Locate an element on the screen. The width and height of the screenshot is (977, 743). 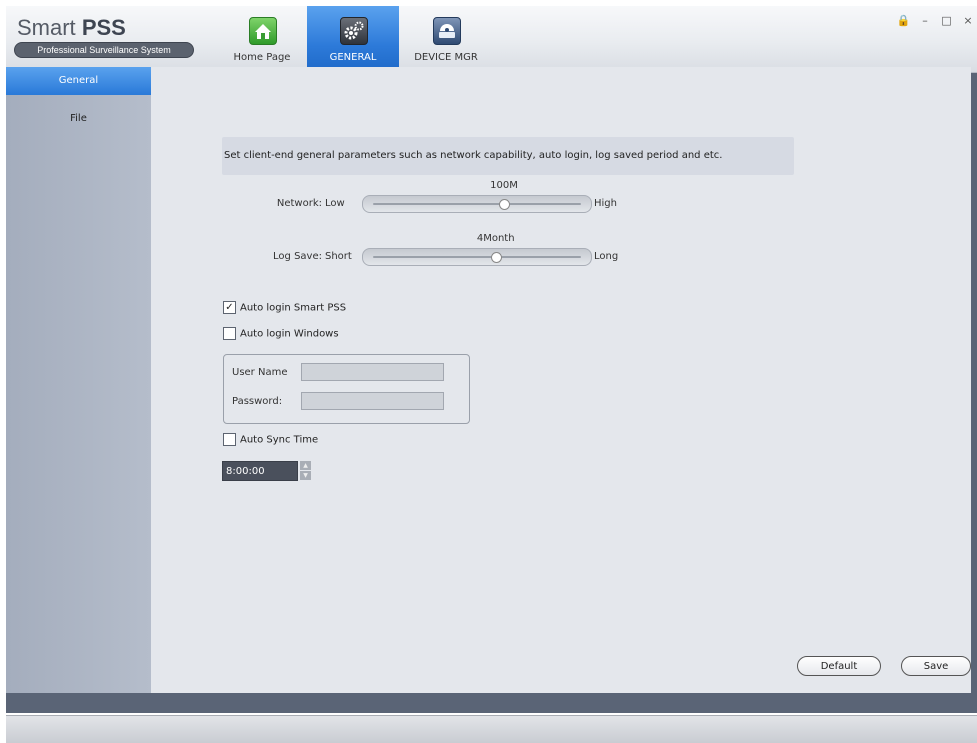
maximize-button: □ is located at coordinates (947, 20).